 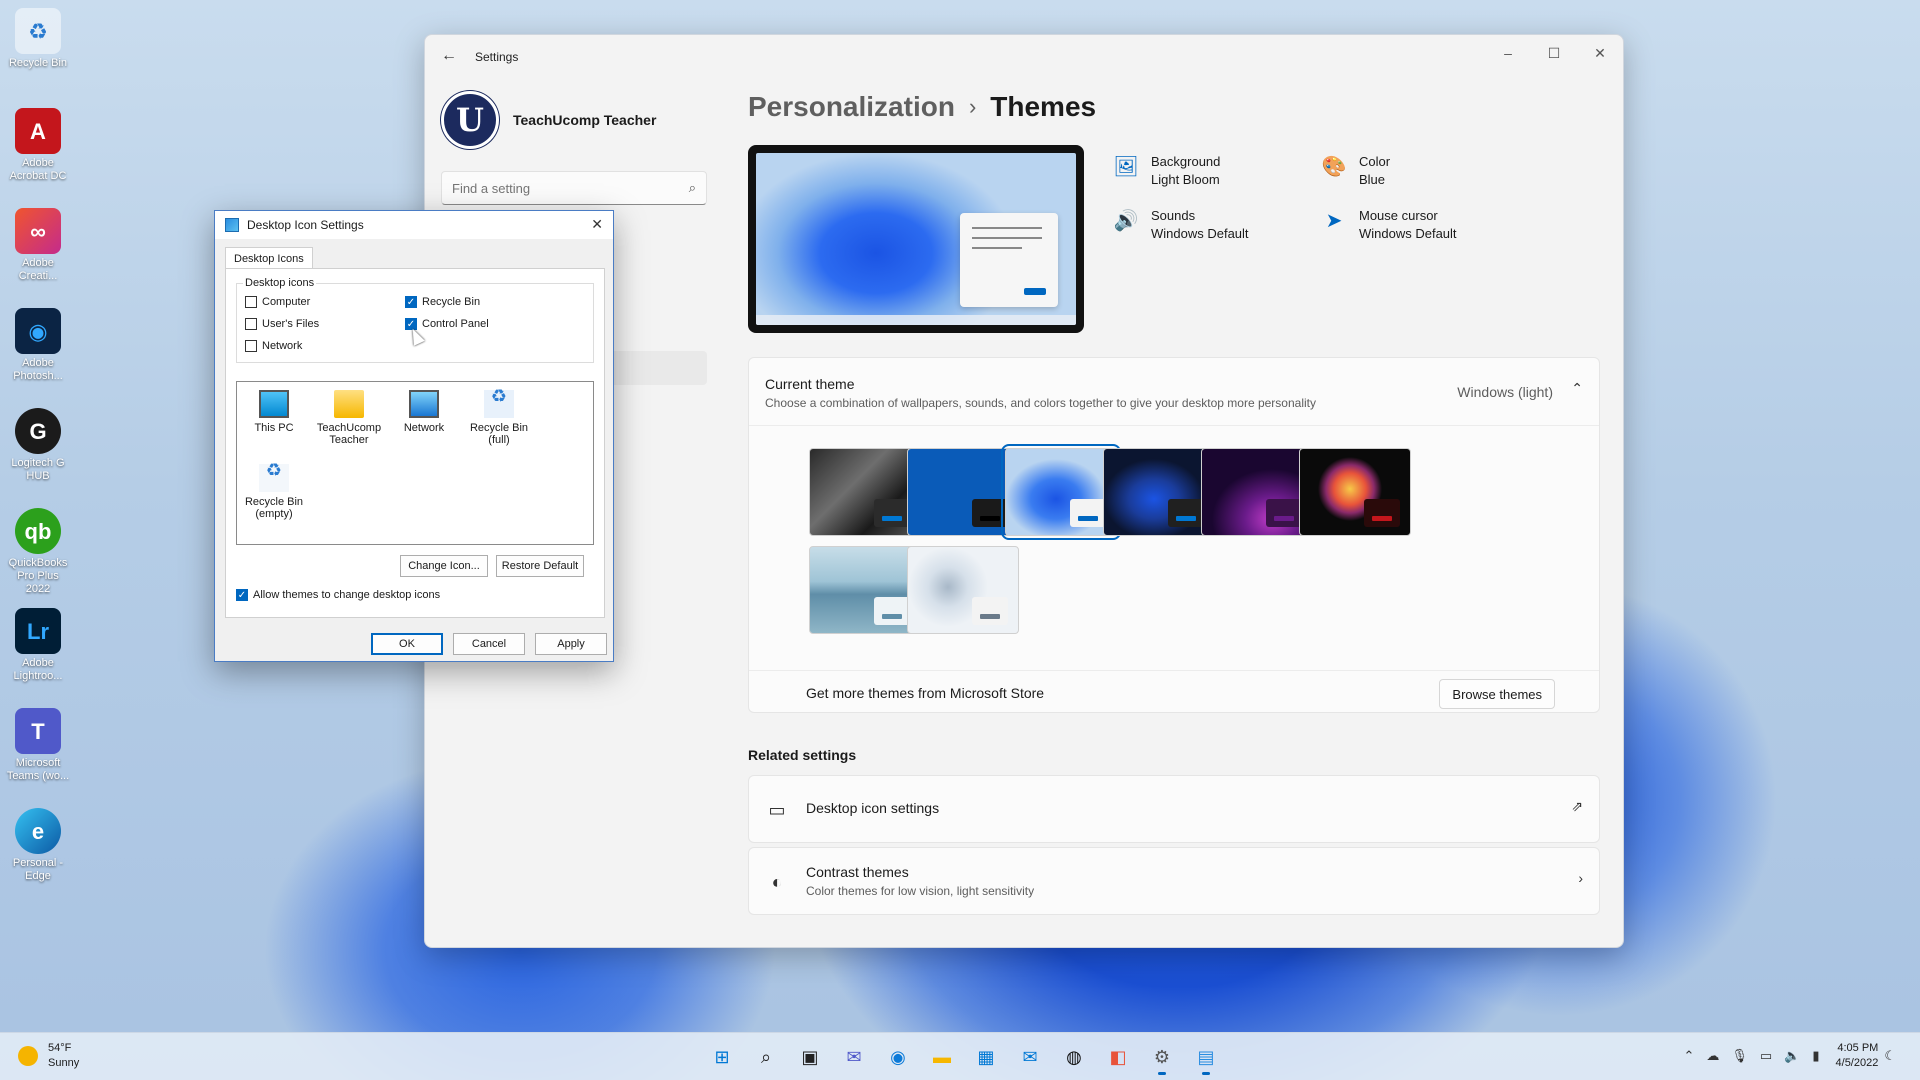 I want to click on theme-thumbnail-flow, so click(x=865, y=590).